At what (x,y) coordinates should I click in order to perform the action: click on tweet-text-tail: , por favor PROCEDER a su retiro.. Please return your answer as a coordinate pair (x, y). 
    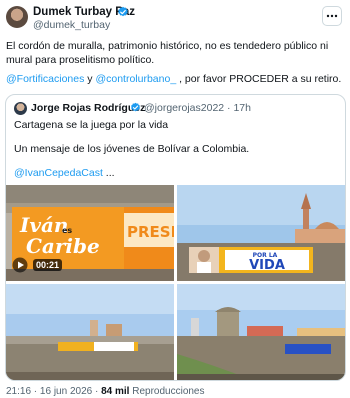
    Looking at the image, I should click on (259, 79).